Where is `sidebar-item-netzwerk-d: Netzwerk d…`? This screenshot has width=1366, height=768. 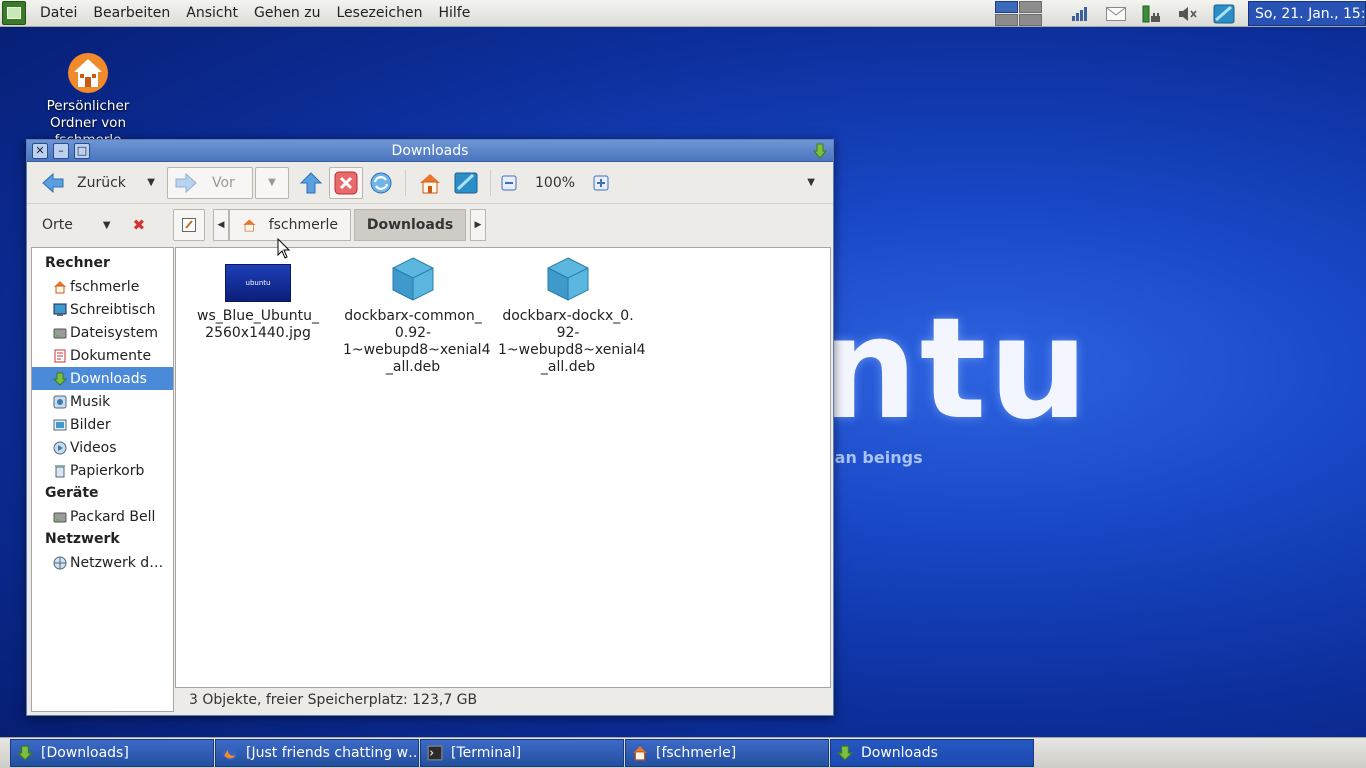 sidebar-item-netzwerk-d: Netzwerk d… is located at coordinates (102, 562).